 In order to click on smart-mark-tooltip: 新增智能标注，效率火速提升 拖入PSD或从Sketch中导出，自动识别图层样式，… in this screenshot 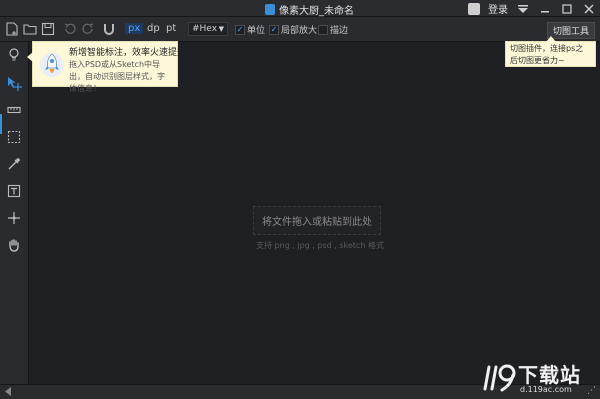, I will do `click(107, 67)`.